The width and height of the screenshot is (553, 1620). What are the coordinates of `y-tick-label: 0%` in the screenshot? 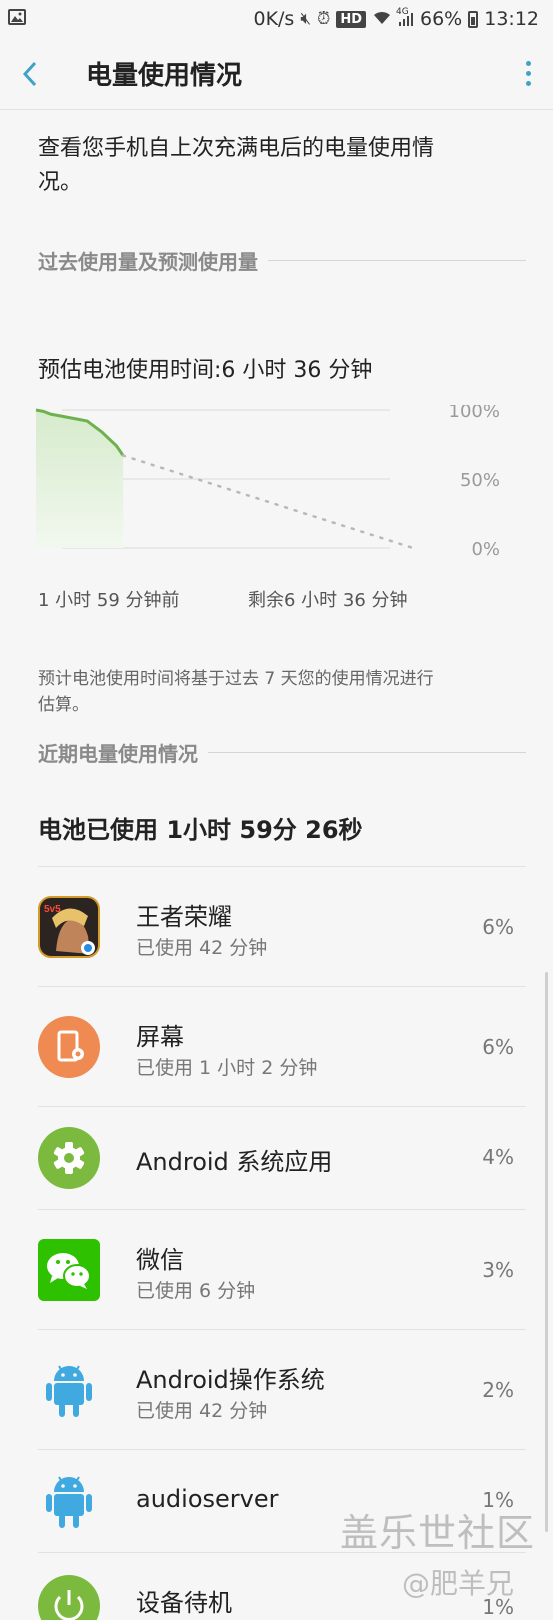 It's located at (485, 549).